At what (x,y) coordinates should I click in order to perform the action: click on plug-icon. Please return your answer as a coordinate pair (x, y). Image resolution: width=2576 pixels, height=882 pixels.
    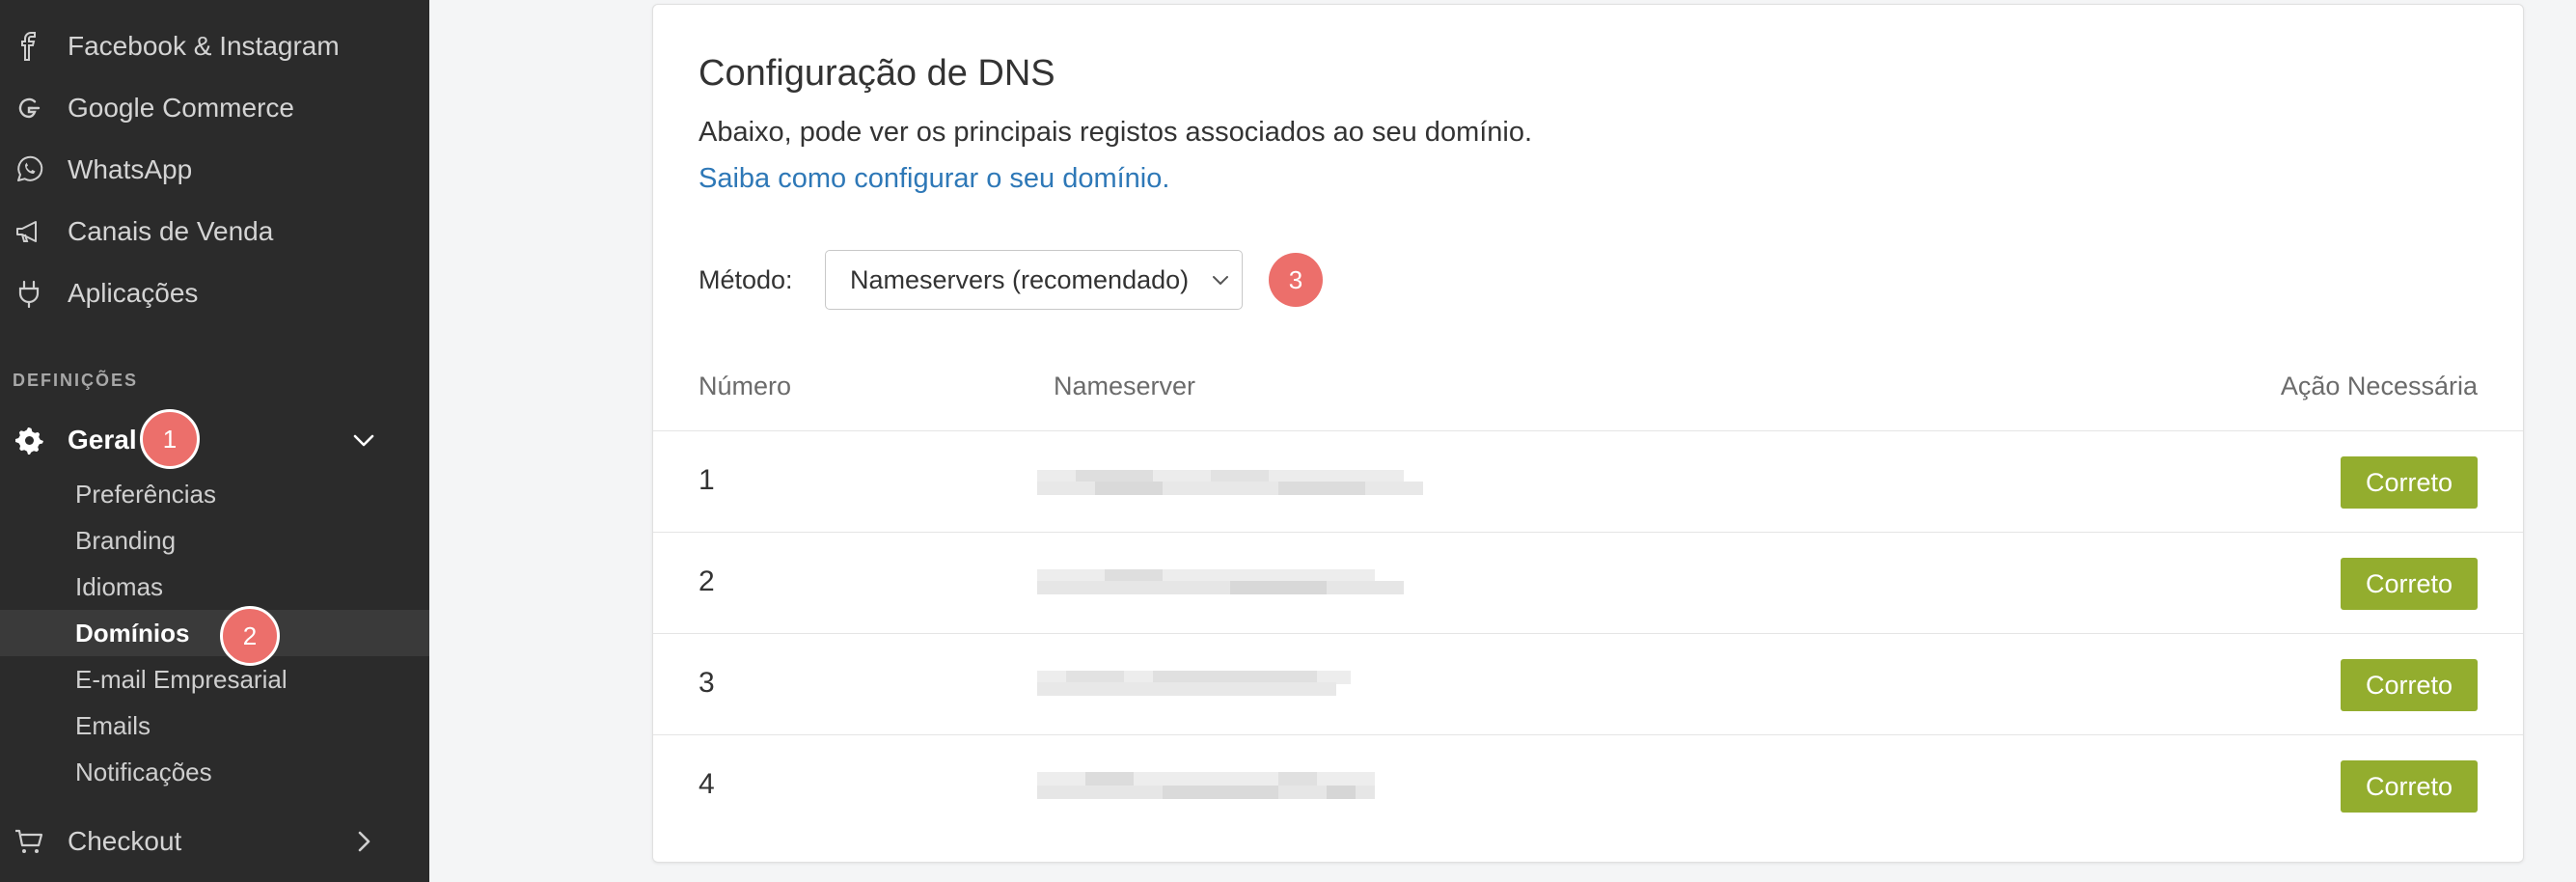
    Looking at the image, I should click on (29, 293).